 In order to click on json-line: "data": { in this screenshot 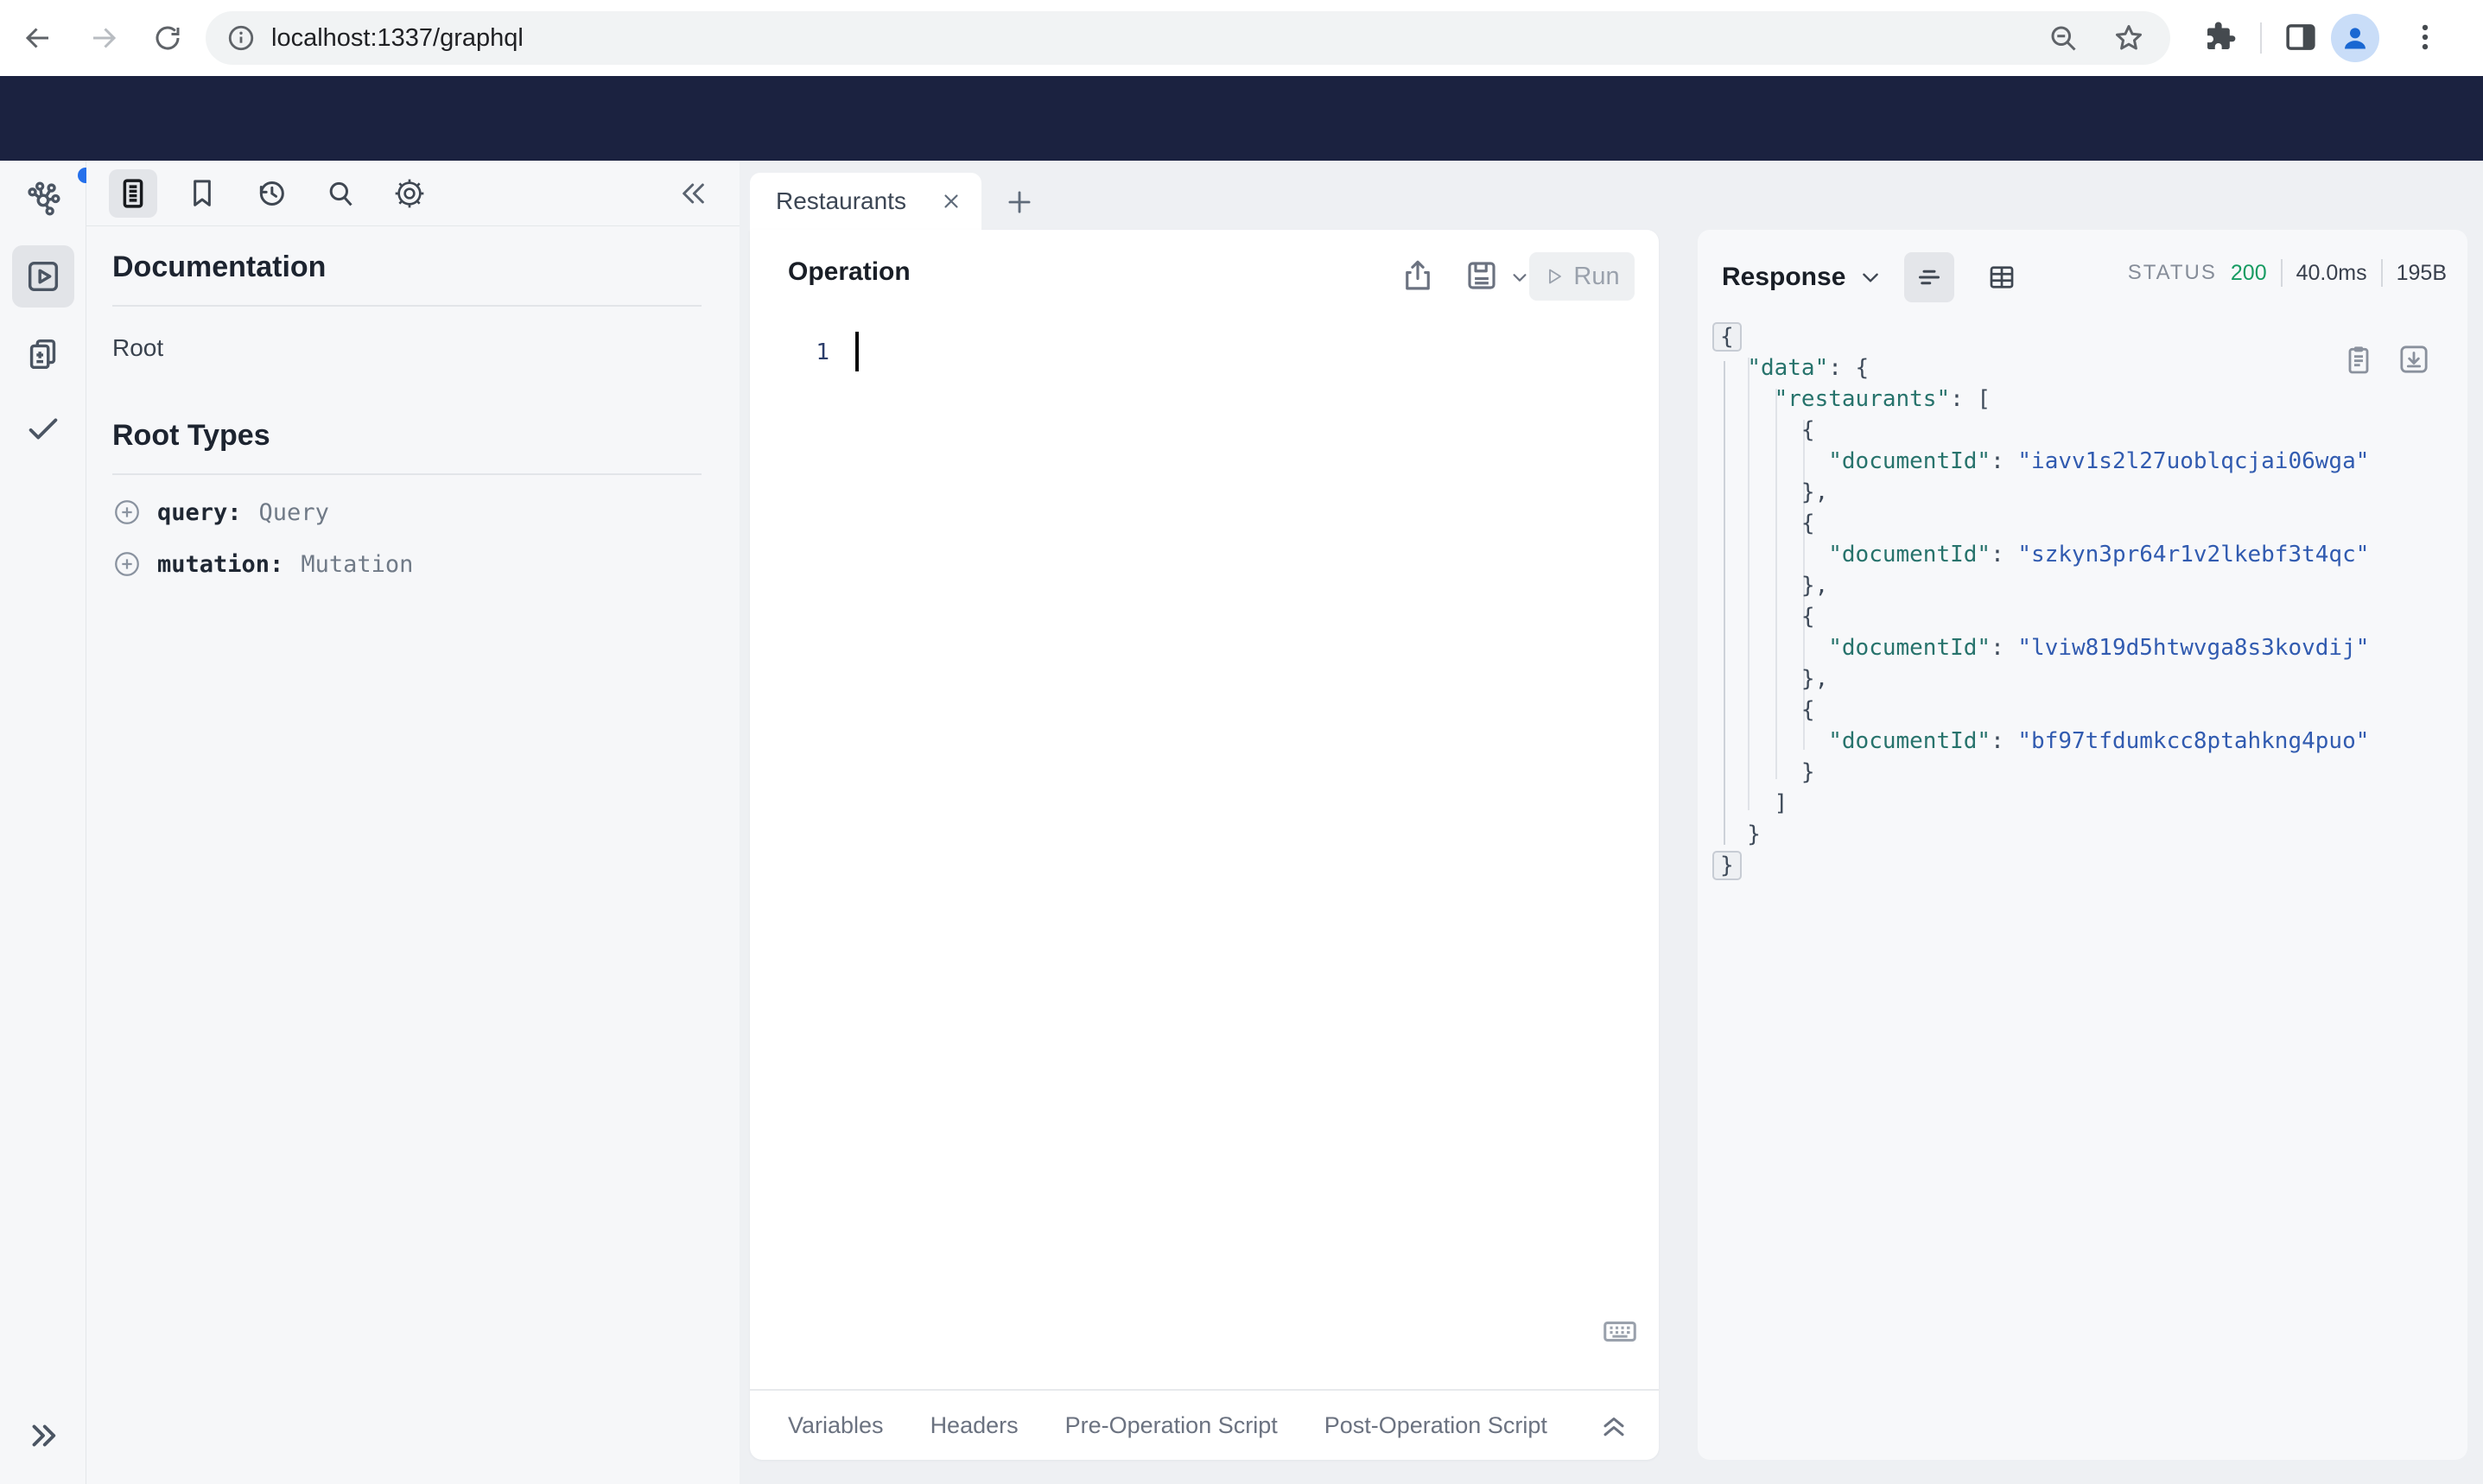, I will do `click(1809, 368)`.